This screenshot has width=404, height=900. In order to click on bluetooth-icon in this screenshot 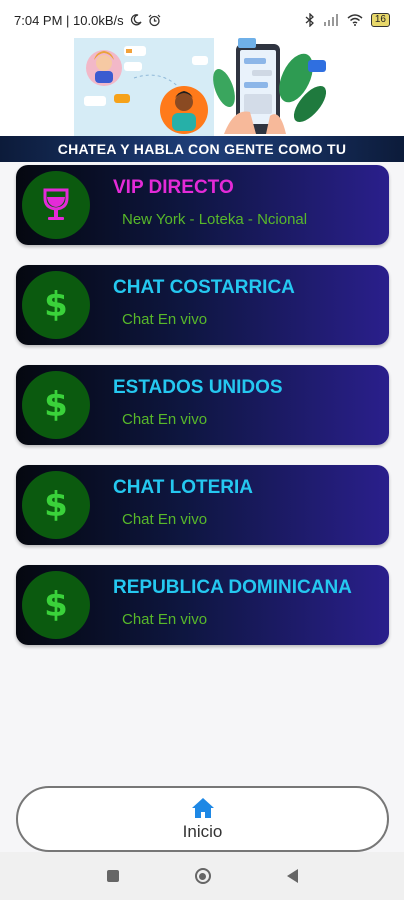, I will do `click(309, 20)`.